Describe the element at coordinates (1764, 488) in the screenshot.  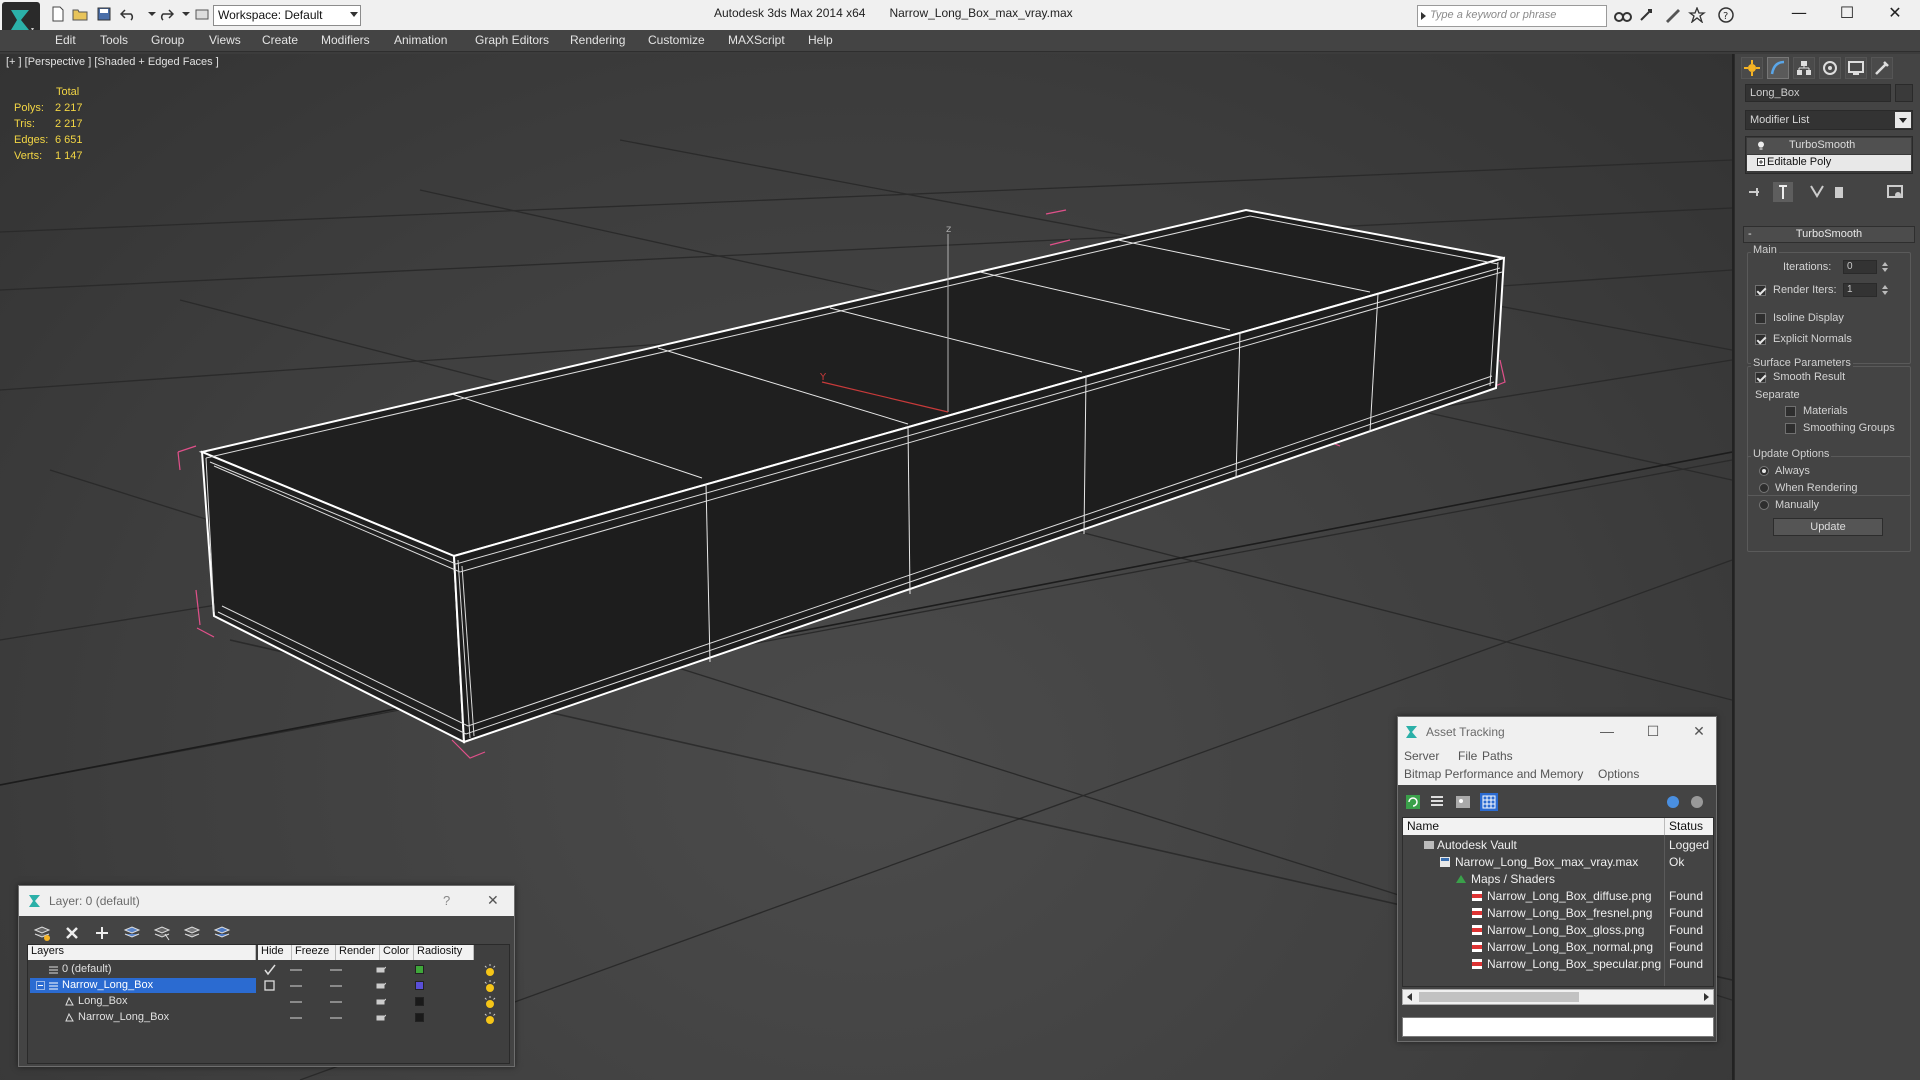
I see `radio-when-rendering` at that location.